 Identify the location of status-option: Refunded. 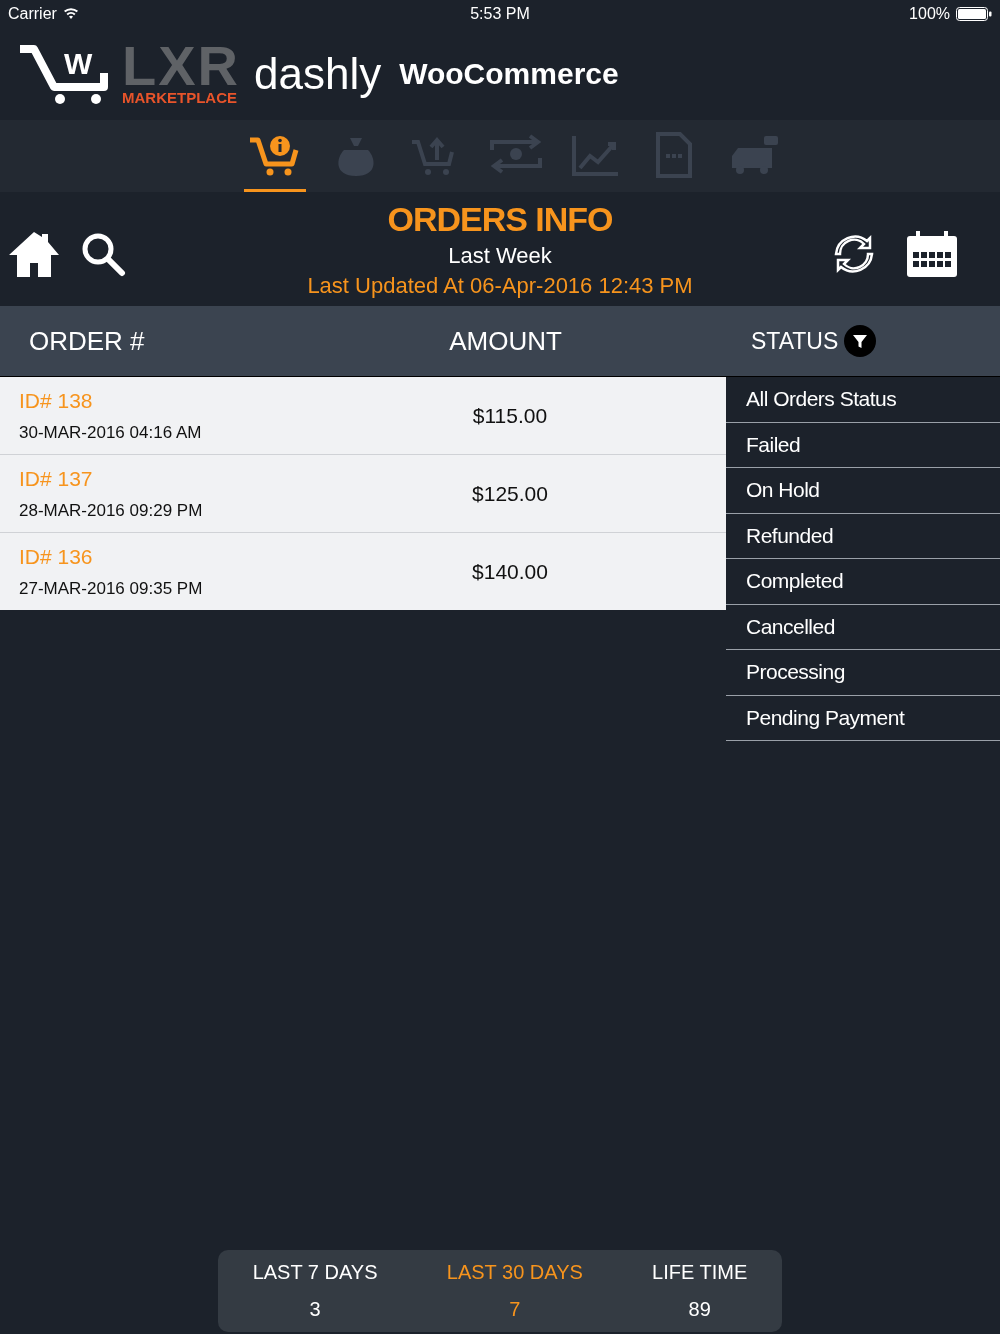
(863, 536).